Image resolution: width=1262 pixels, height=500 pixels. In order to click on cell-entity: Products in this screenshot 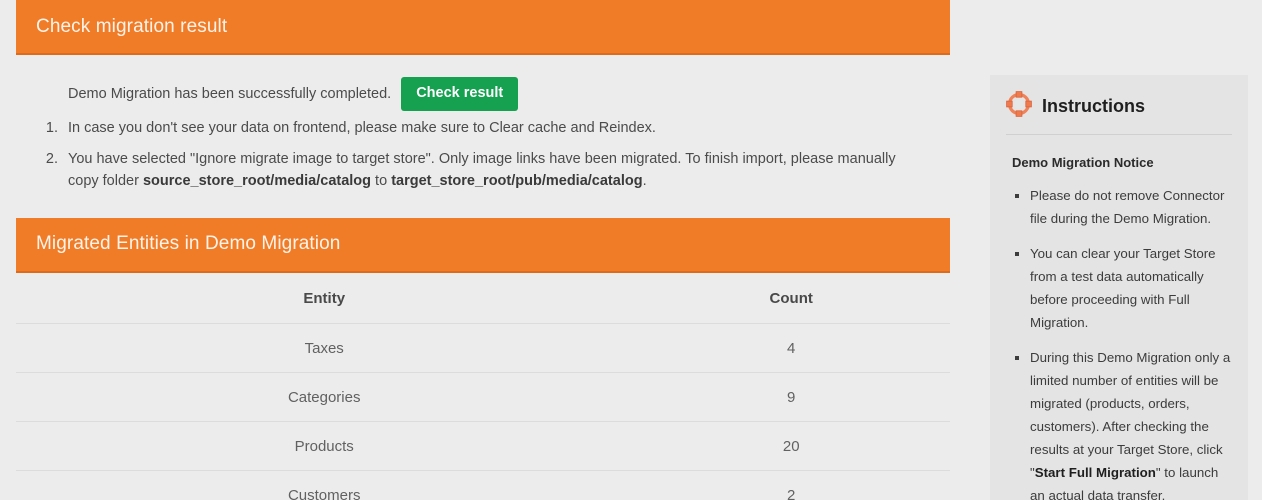, I will do `click(324, 446)`.